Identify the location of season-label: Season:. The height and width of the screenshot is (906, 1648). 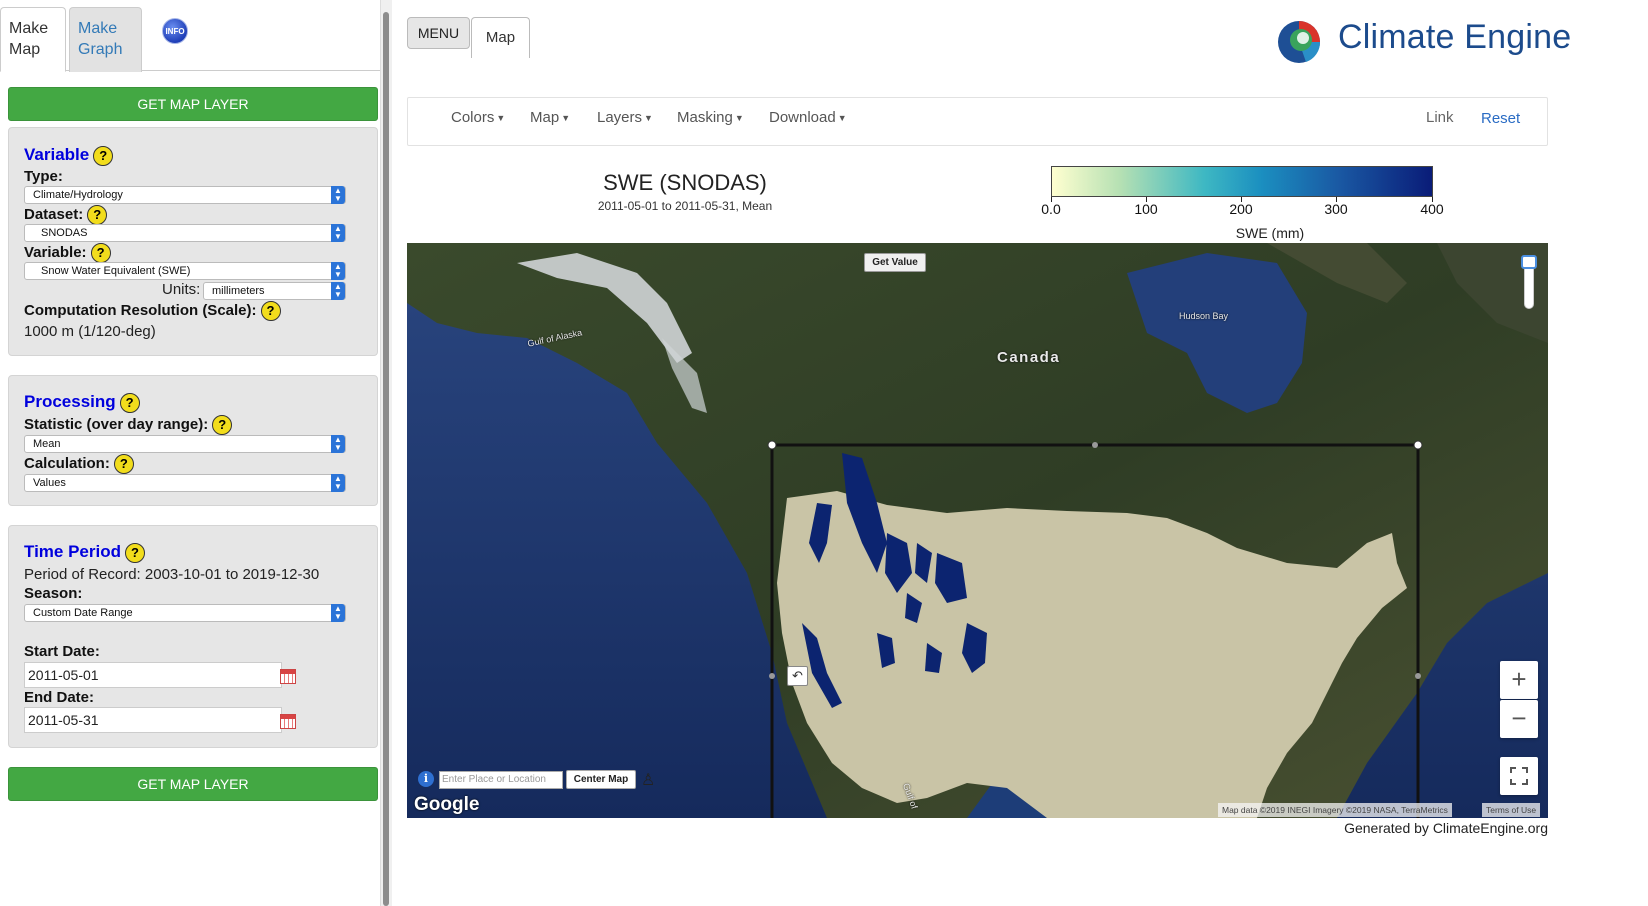
(53, 593).